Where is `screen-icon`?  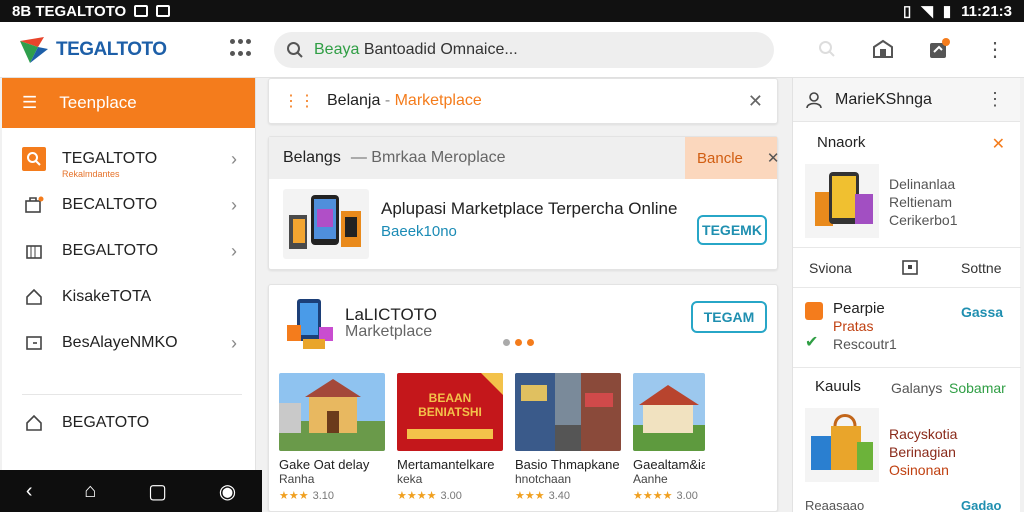
screen-icon is located at coordinates (163, 11).